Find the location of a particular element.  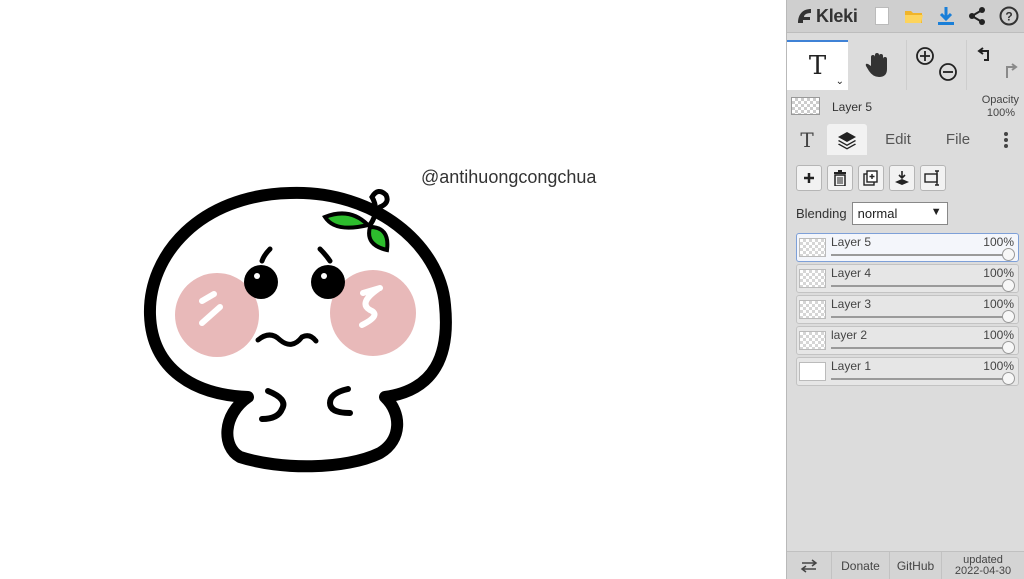

text-tool-button: T ⌄ is located at coordinates (817, 65).